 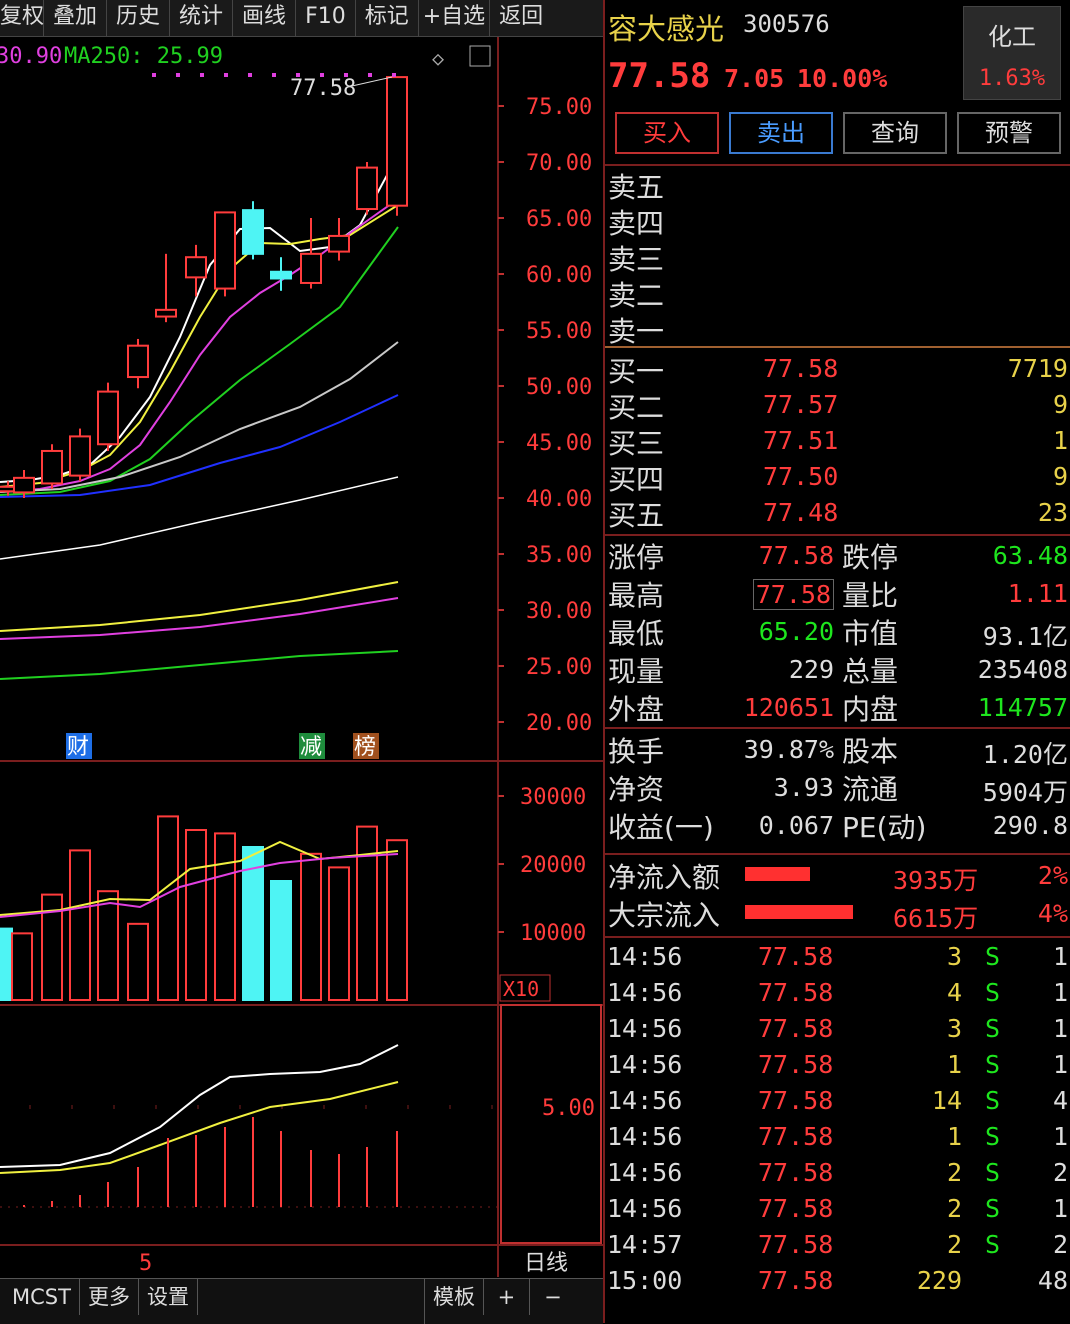 I want to click on sector-box: 化工 1.63%, so click(x=1012, y=53).